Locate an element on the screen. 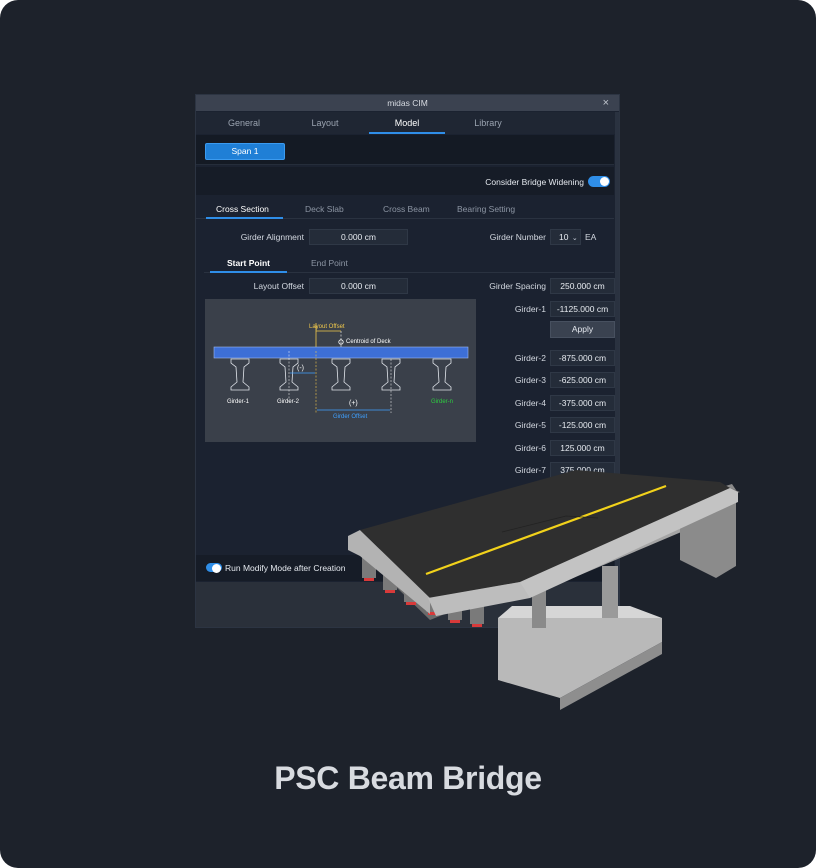 This screenshot has width=816, height=868. tab-bearing-setting: Bearing Setting is located at coordinates (486, 209).